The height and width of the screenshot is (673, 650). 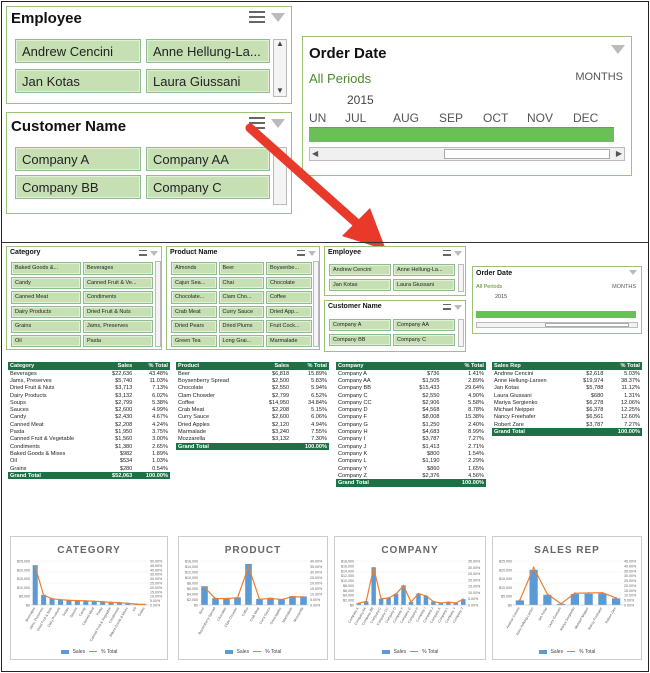 What do you see at coordinates (46, 326) in the screenshot?
I see `slicer-item: Grains` at bounding box center [46, 326].